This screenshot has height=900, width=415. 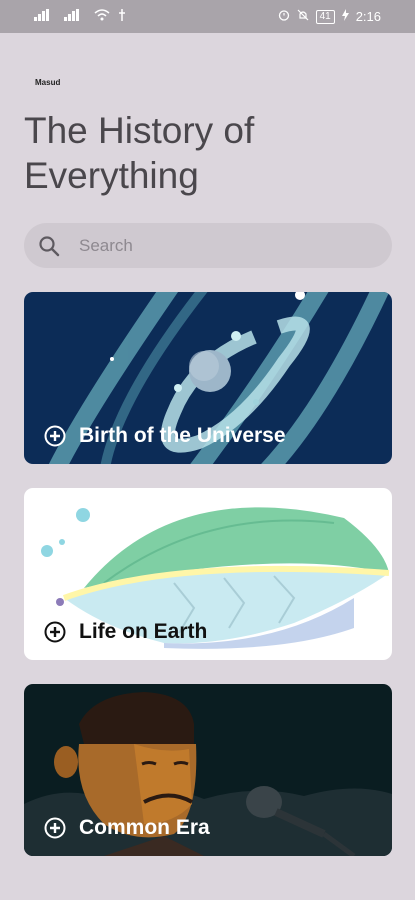 What do you see at coordinates (207, 16) in the screenshot?
I see `status-bar: 41 2:16` at bounding box center [207, 16].